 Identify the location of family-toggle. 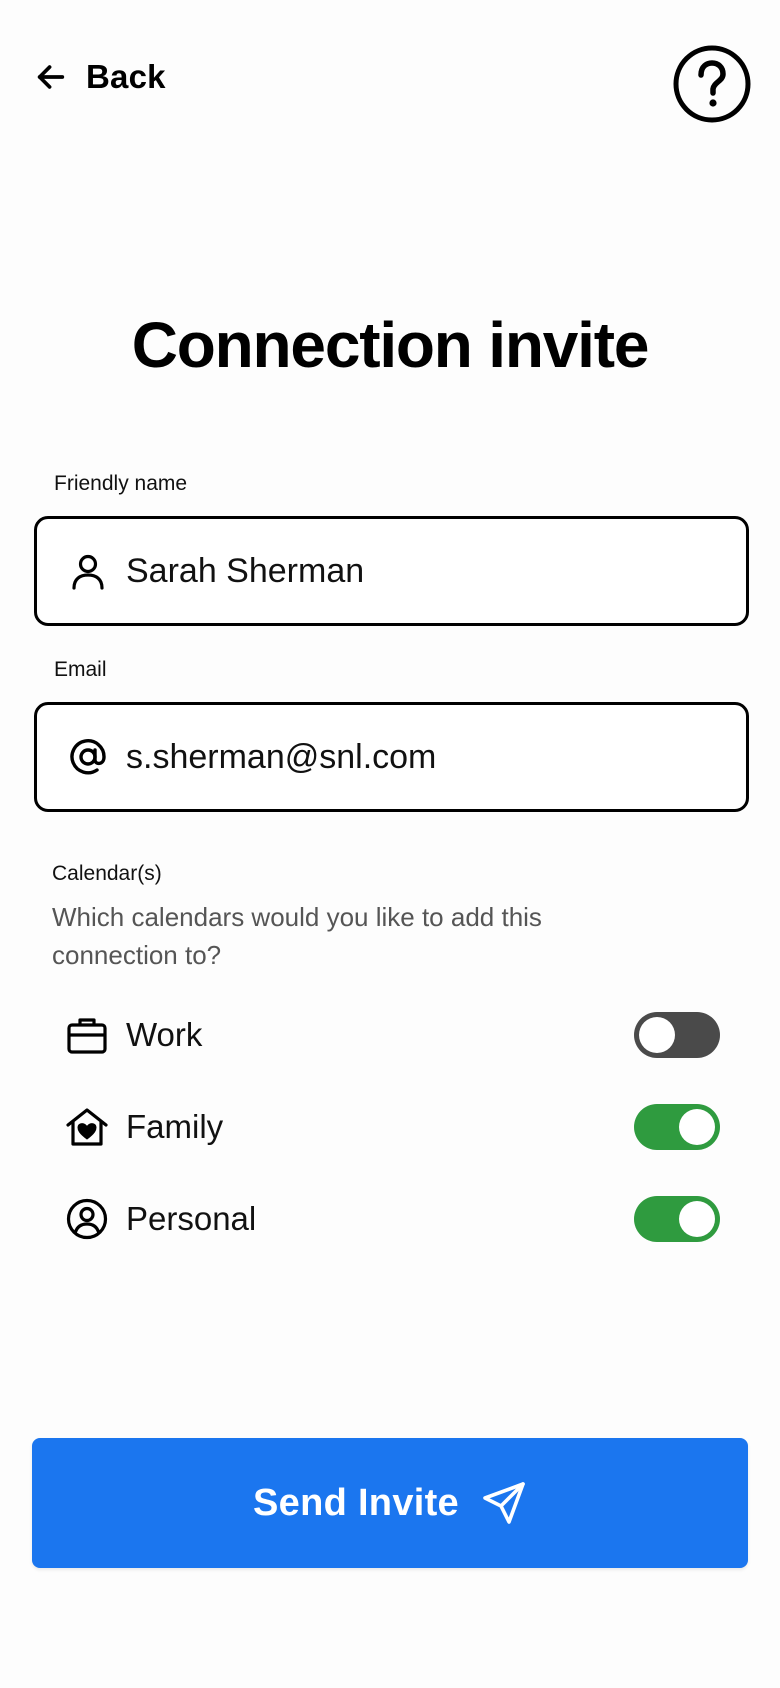
(677, 1127).